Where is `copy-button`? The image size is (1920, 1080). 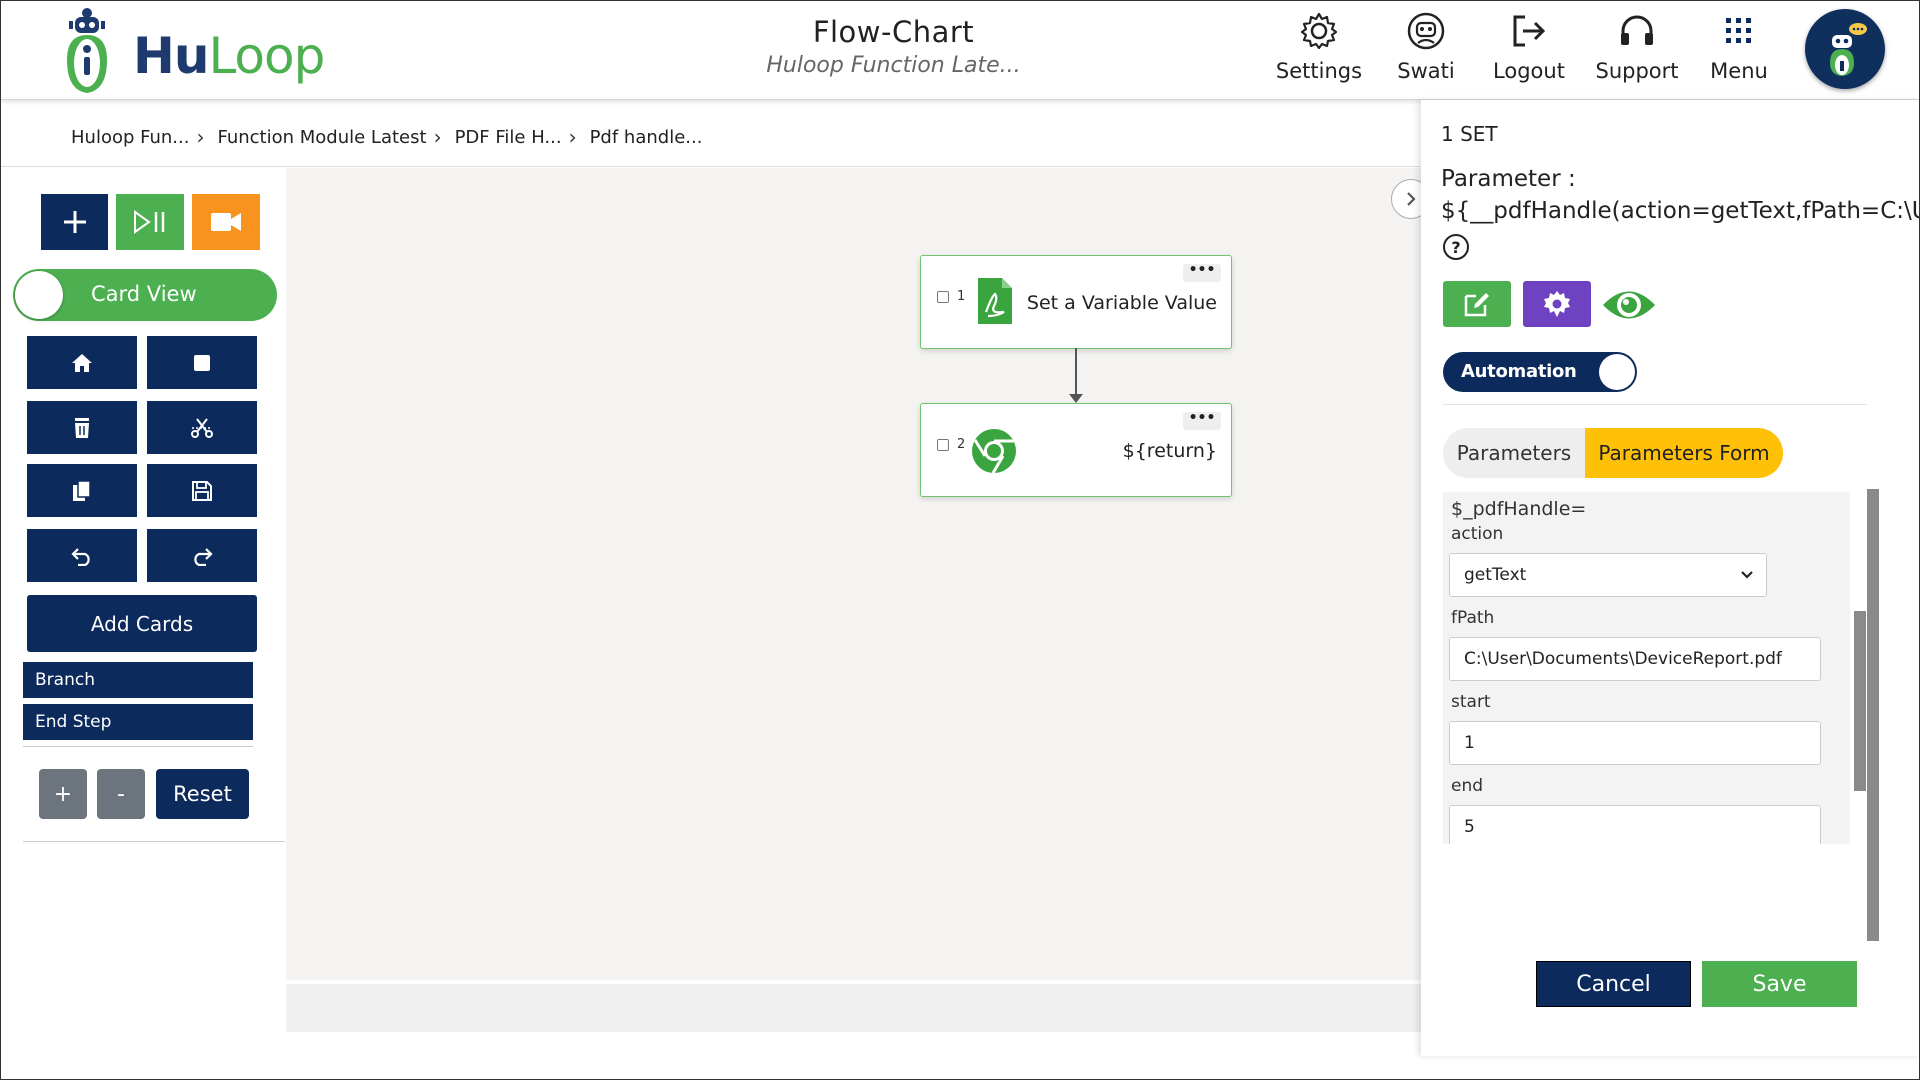 copy-button is located at coordinates (82, 490).